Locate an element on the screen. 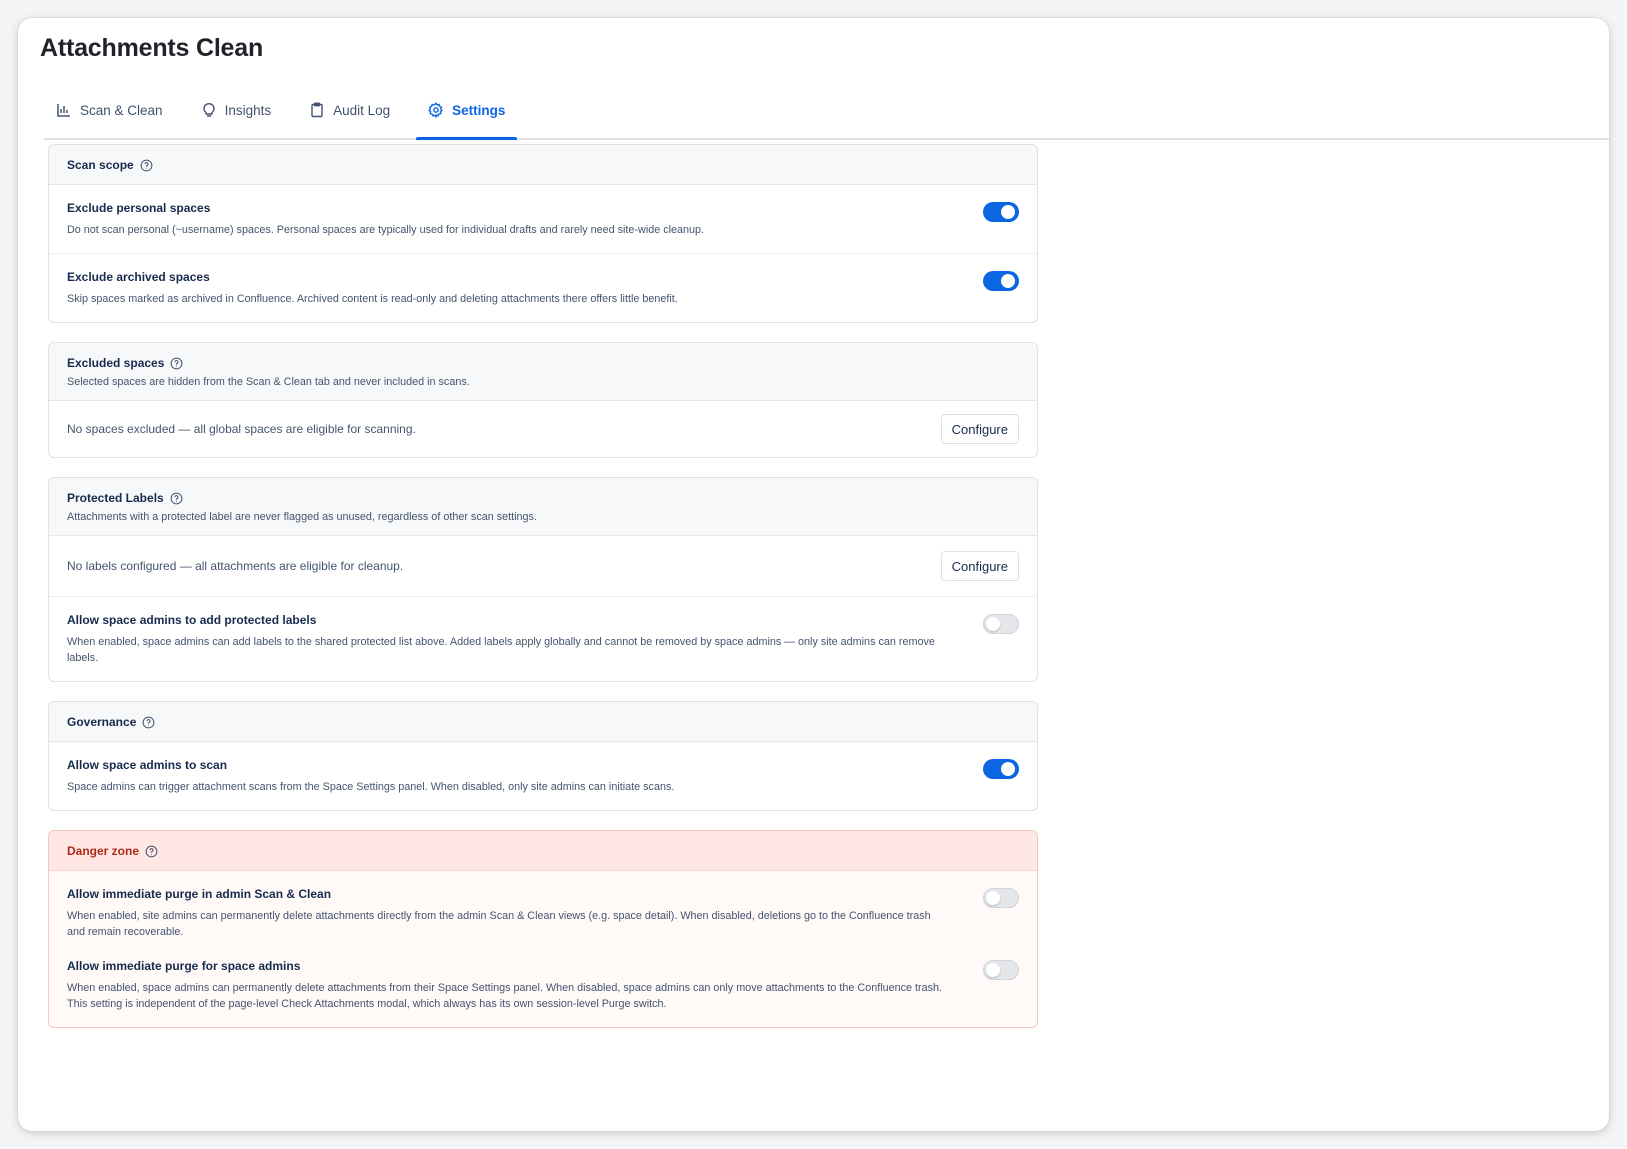 The image size is (1627, 1149). tab-bar: Scan & Clean Insights Audit Log Settings is located at coordinates (826, 114).